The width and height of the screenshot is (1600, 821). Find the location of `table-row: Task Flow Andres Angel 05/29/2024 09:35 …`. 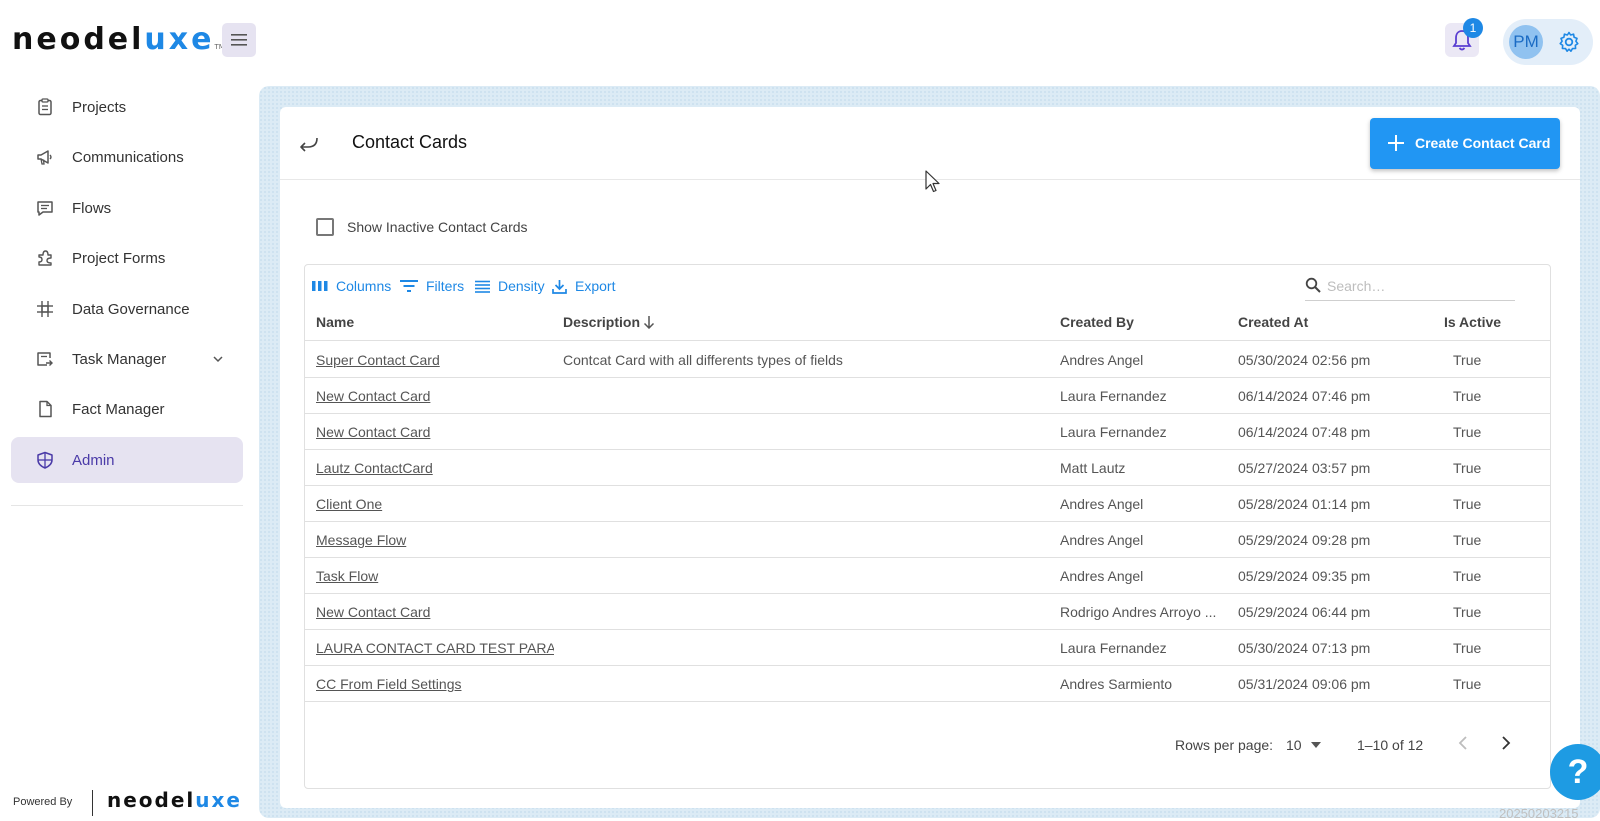

table-row: Task Flow Andres Angel 05/29/2024 09:35 … is located at coordinates (927, 576).